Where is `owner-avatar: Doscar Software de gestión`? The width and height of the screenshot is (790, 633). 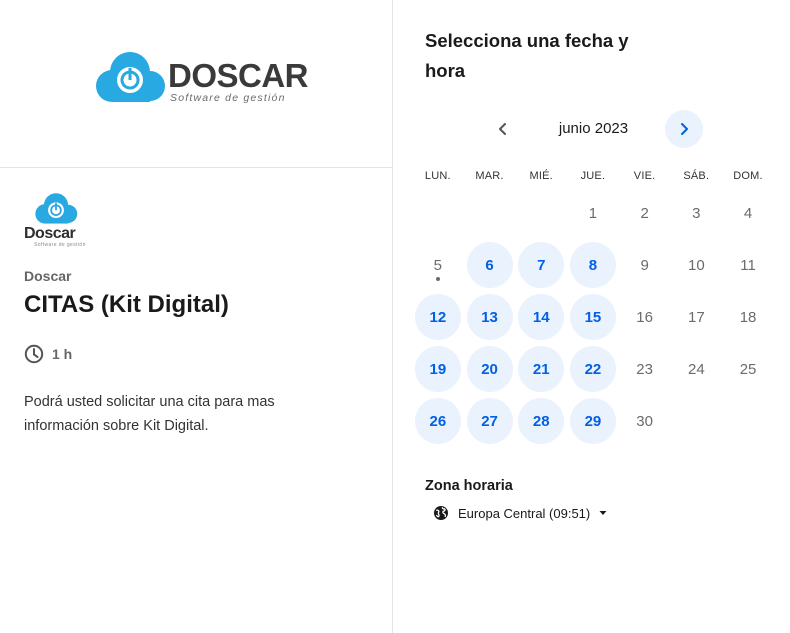
owner-avatar: Doscar Software de gestión is located at coordinates (59, 221).